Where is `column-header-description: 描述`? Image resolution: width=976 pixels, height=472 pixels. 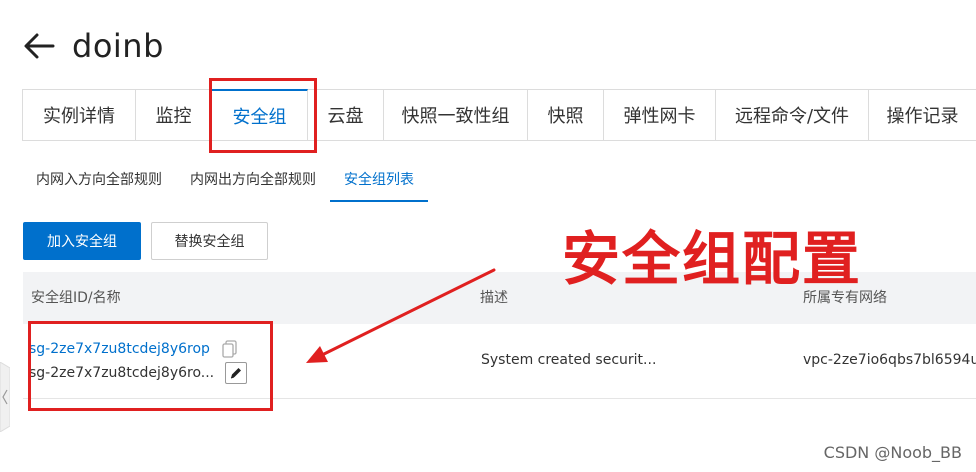
column-header-description: 描述 is located at coordinates (494, 298).